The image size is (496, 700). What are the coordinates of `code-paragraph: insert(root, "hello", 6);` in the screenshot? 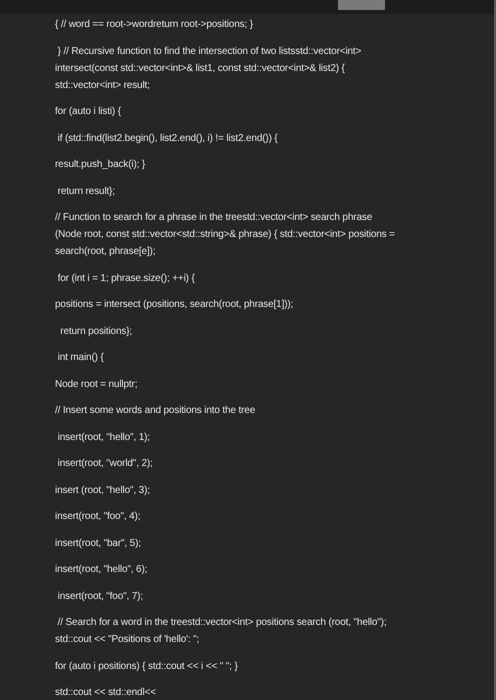 It's located at (101, 570).